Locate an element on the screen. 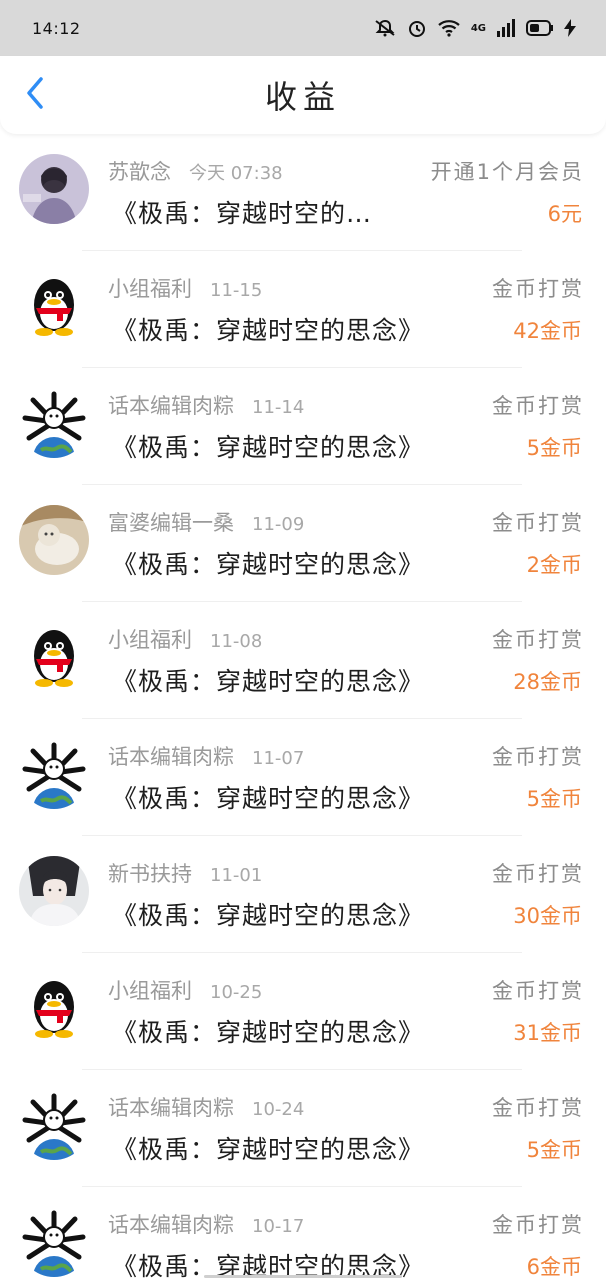 The height and width of the screenshot is (1280, 606). nav-bar: 收益 is located at coordinates (303, 95).